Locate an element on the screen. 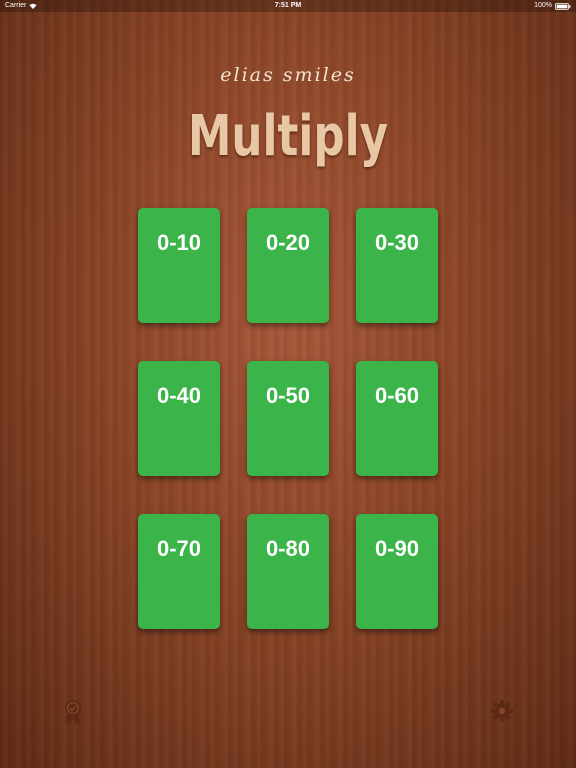 The width and height of the screenshot is (576, 768). range-card-0-50: 0-50 is located at coordinates (288, 418).